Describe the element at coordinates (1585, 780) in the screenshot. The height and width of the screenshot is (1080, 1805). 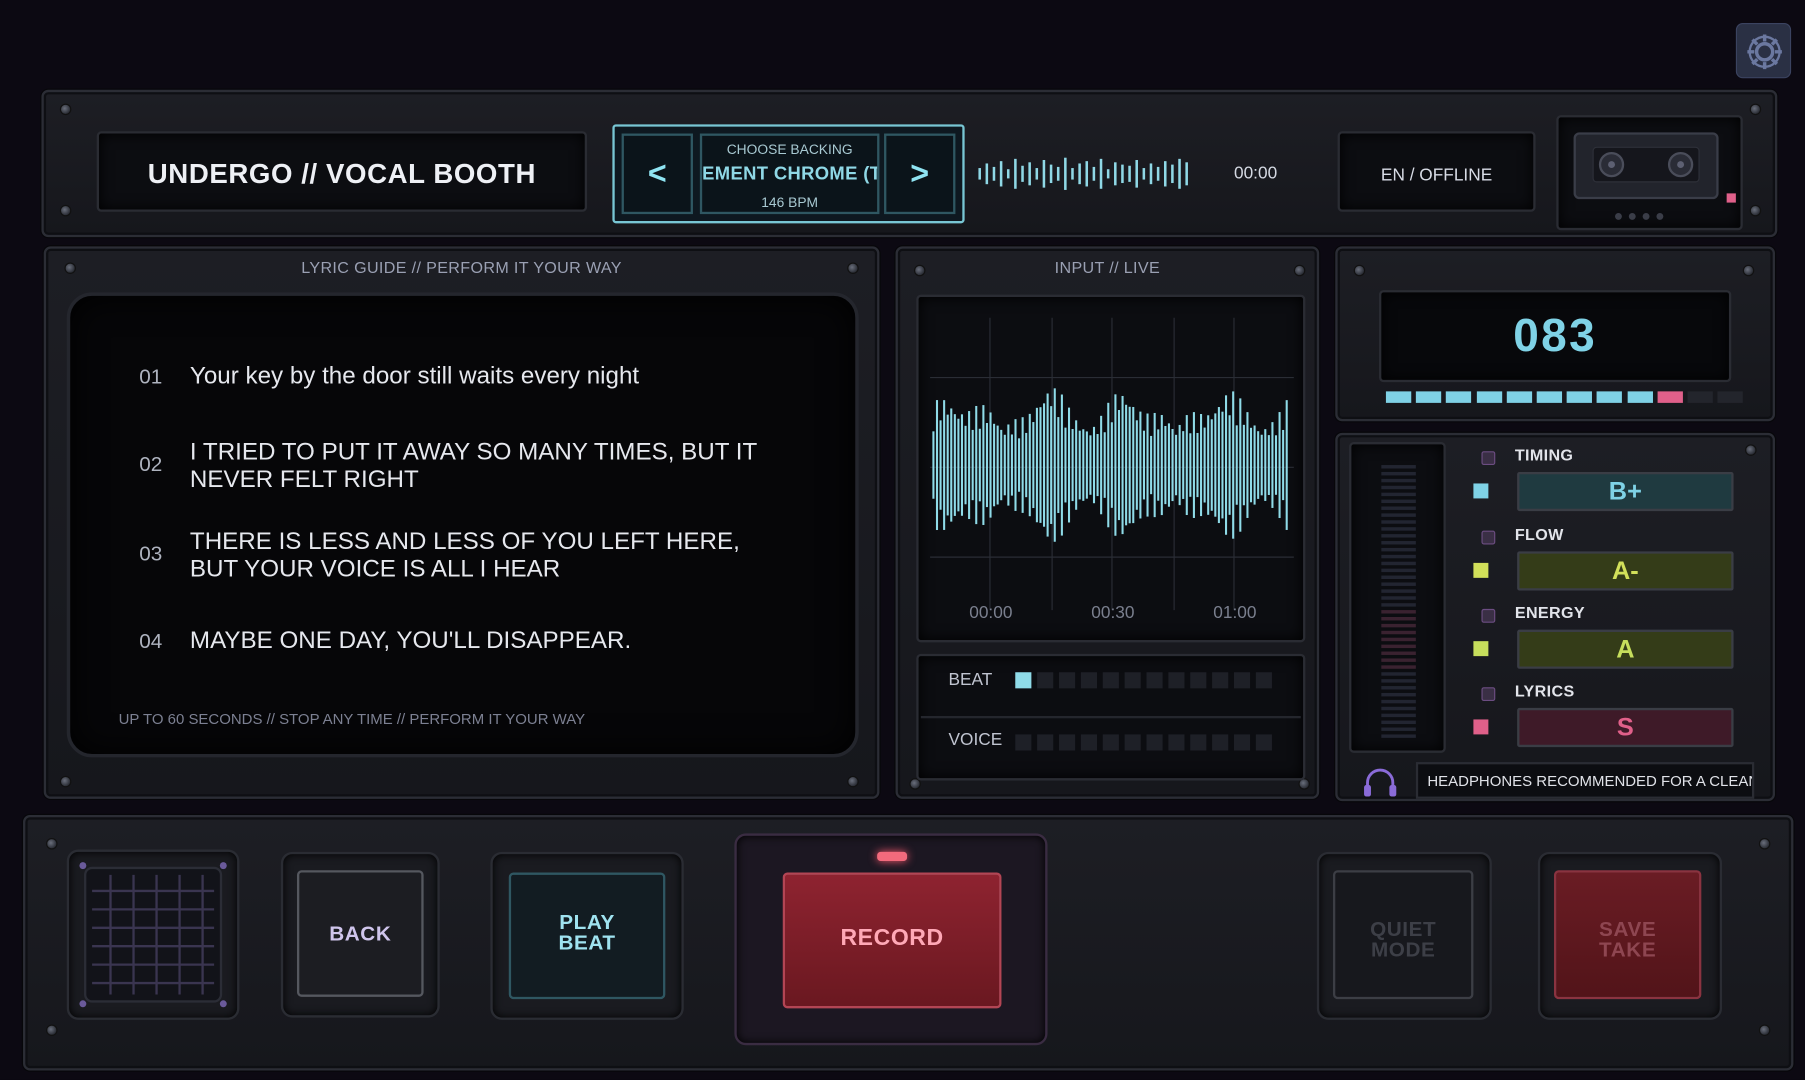
I see `headphones-note-box: HEADPHONES RECOMMENDED FOR A CLEANE` at that location.